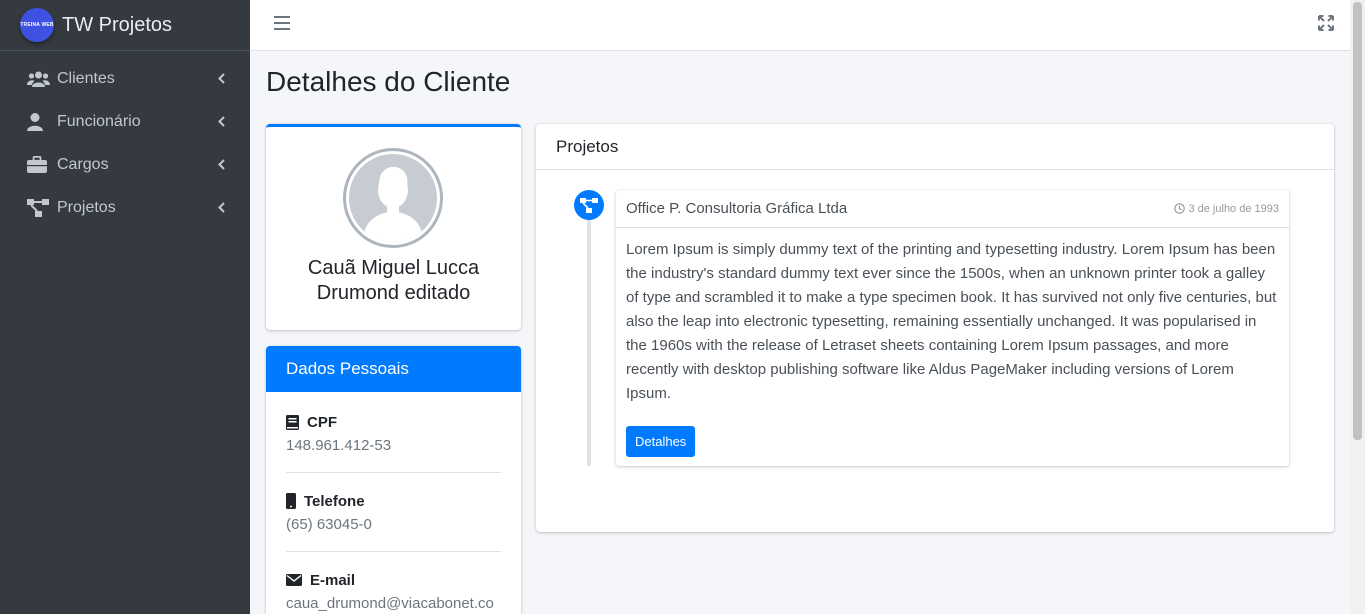  What do you see at coordinates (125, 164) in the screenshot?
I see `sidebar-item-cargos: Cargos` at bounding box center [125, 164].